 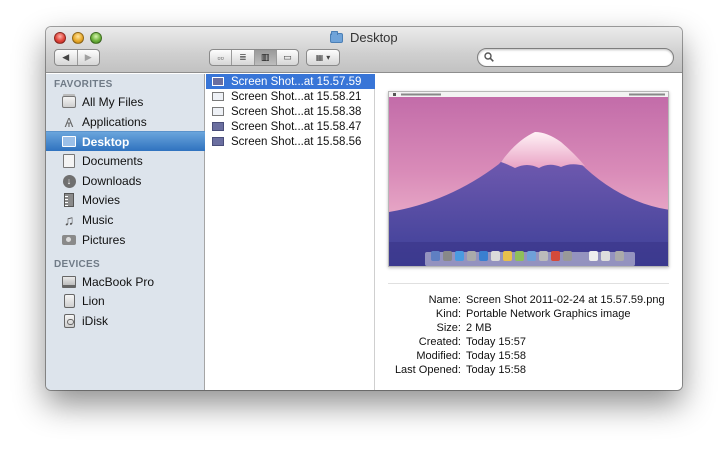 I want to click on meta-label: Size:, so click(x=448, y=328).